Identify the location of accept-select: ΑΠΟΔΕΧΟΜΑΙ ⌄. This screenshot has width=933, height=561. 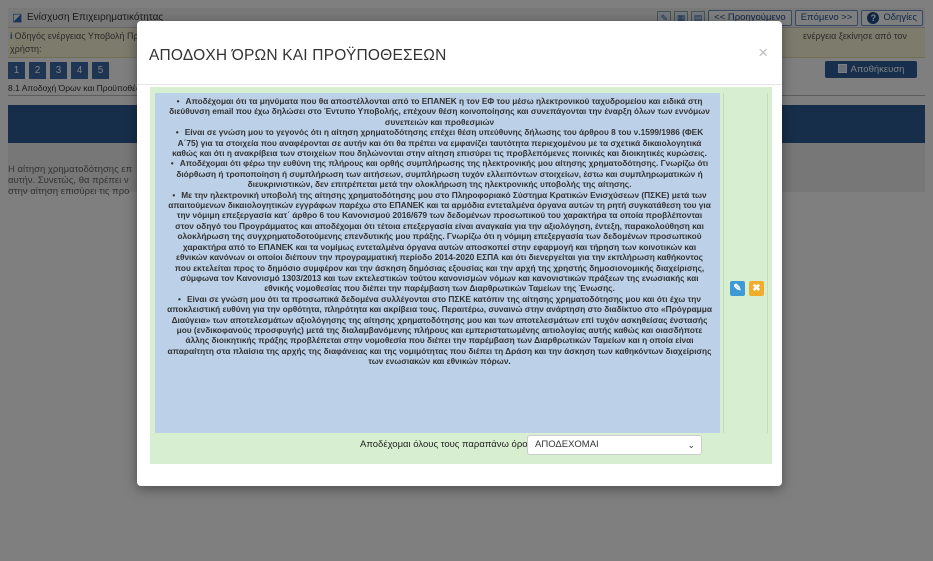
(614, 445).